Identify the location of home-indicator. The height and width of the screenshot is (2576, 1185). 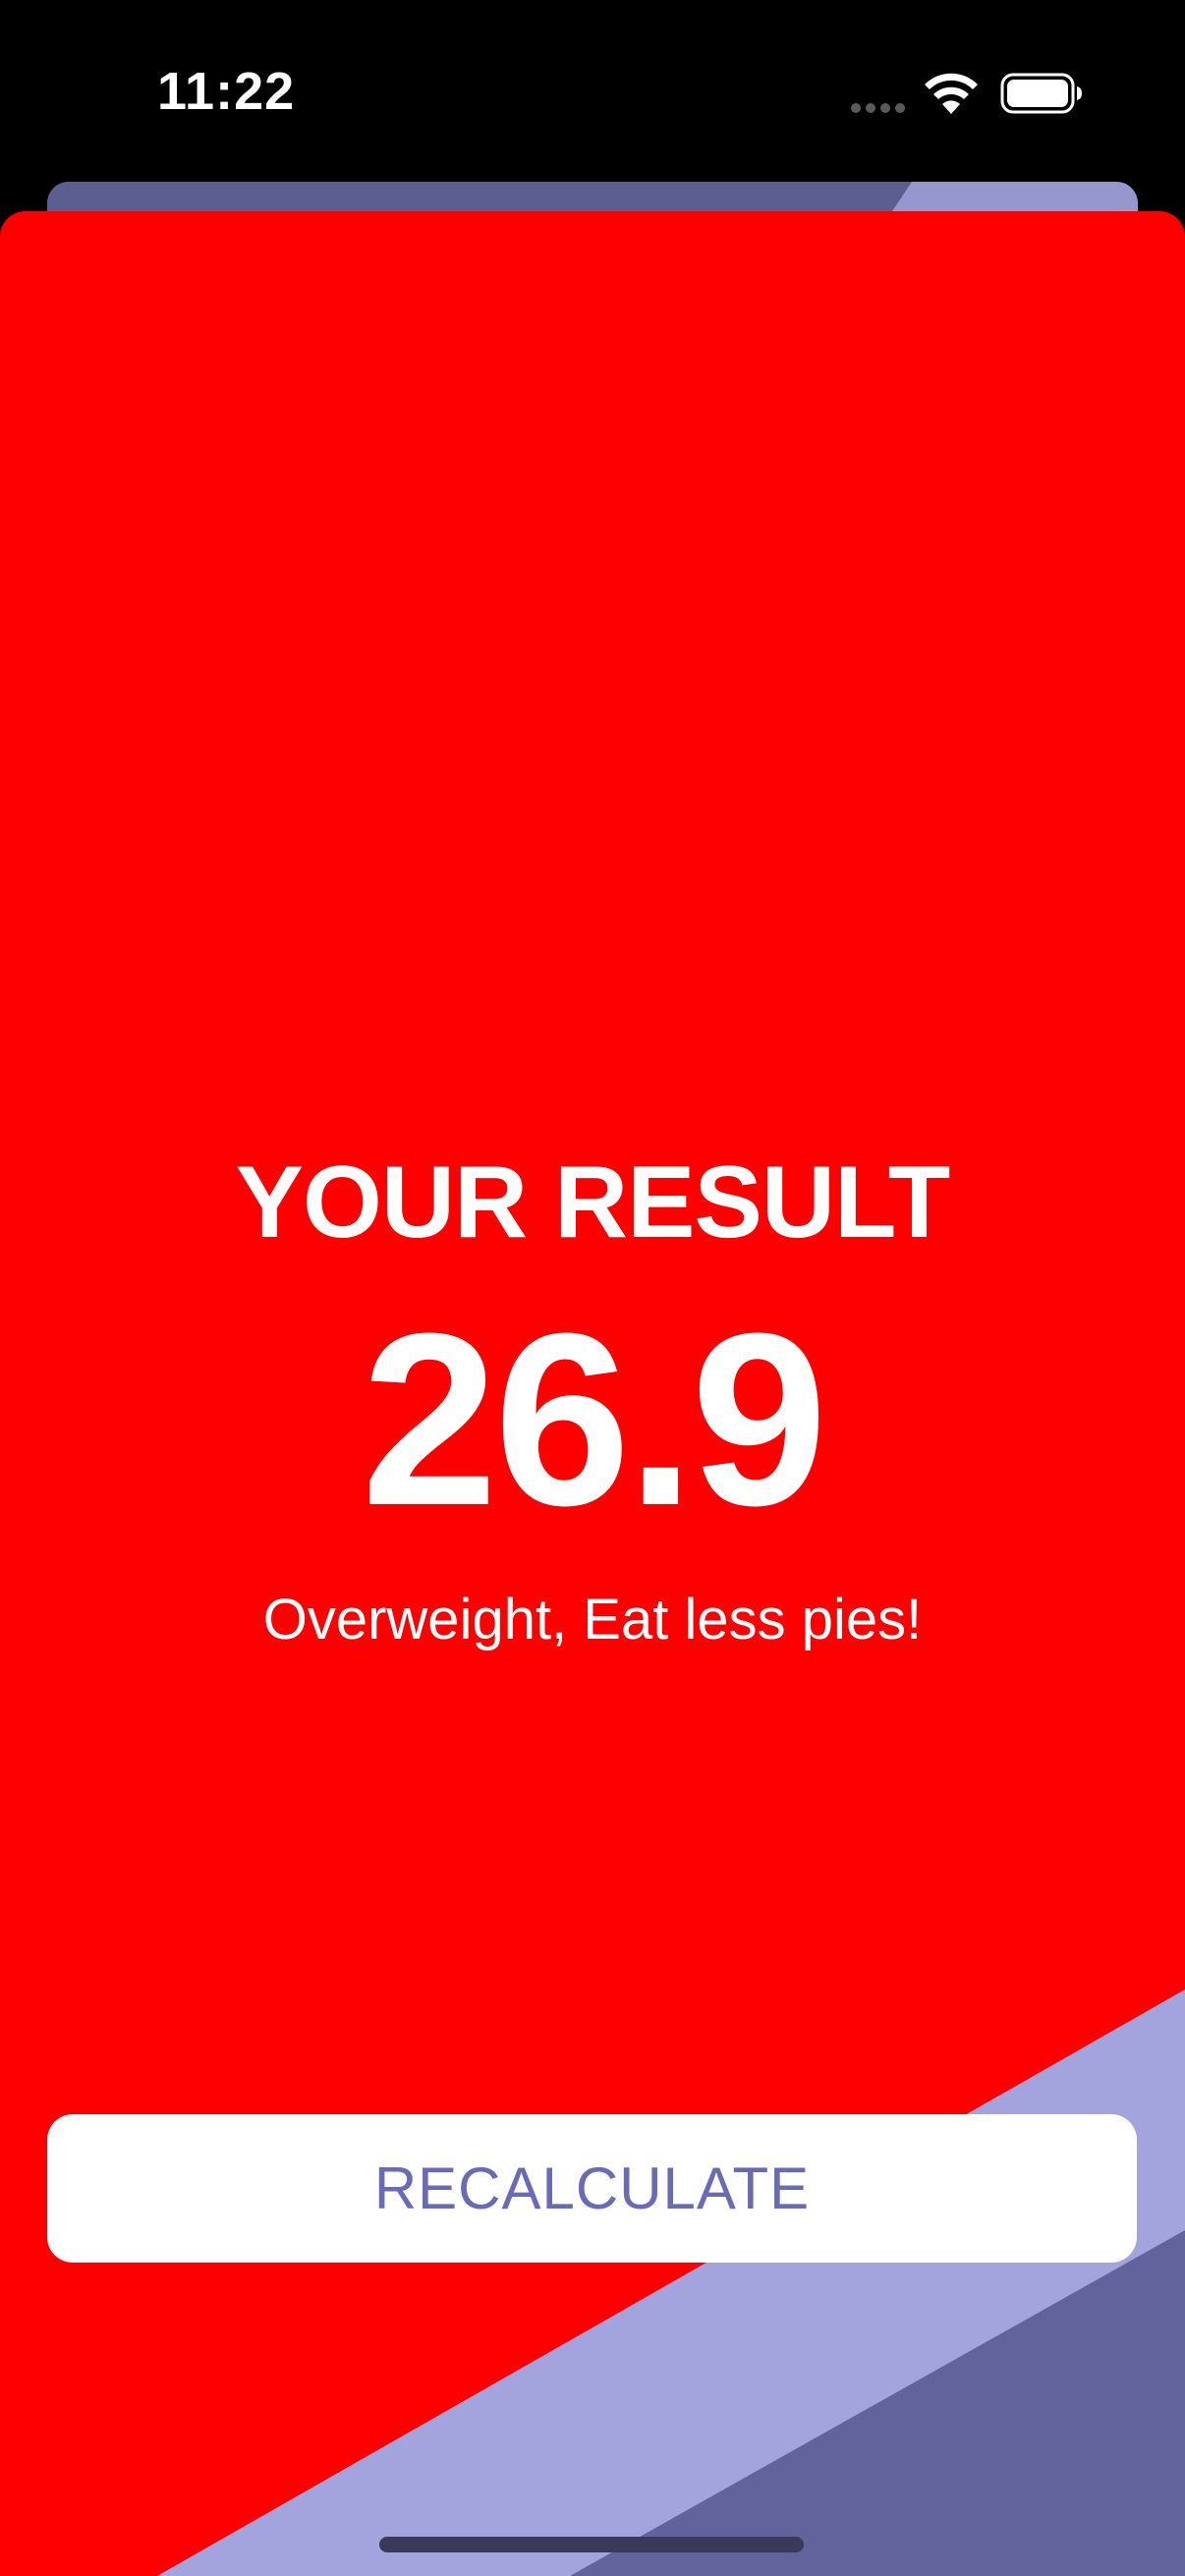
(592, 2544).